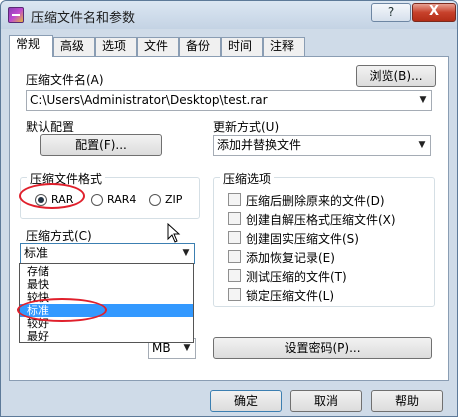  What do you see at coordinates (106, 336) in the screenshot?
I see `method-option-best: 最好` at bounding box center [106, 336].